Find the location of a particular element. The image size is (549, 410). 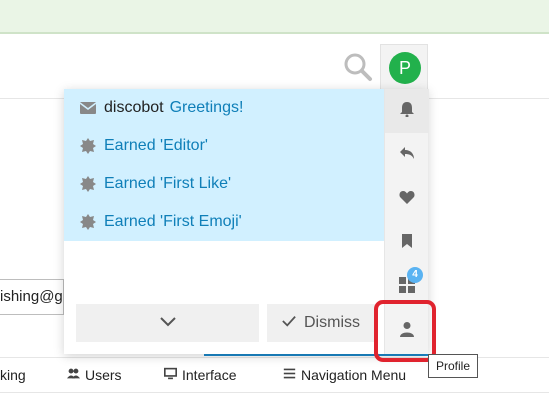

nav-item-label: Navigation Menu is located at coordinates (354, 375).